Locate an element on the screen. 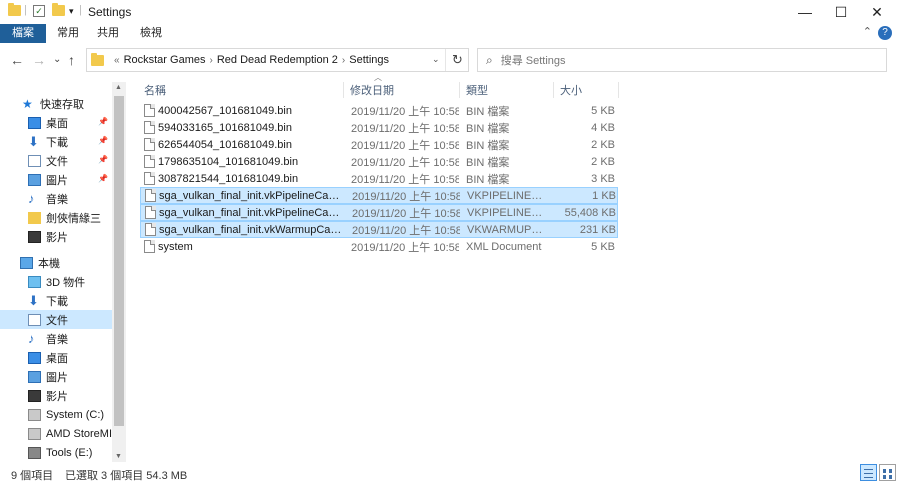 The width and height of the screenshot is (898, 483). search-box: ⌕ 搜尋 Settings is located at coordinates (682, 60).